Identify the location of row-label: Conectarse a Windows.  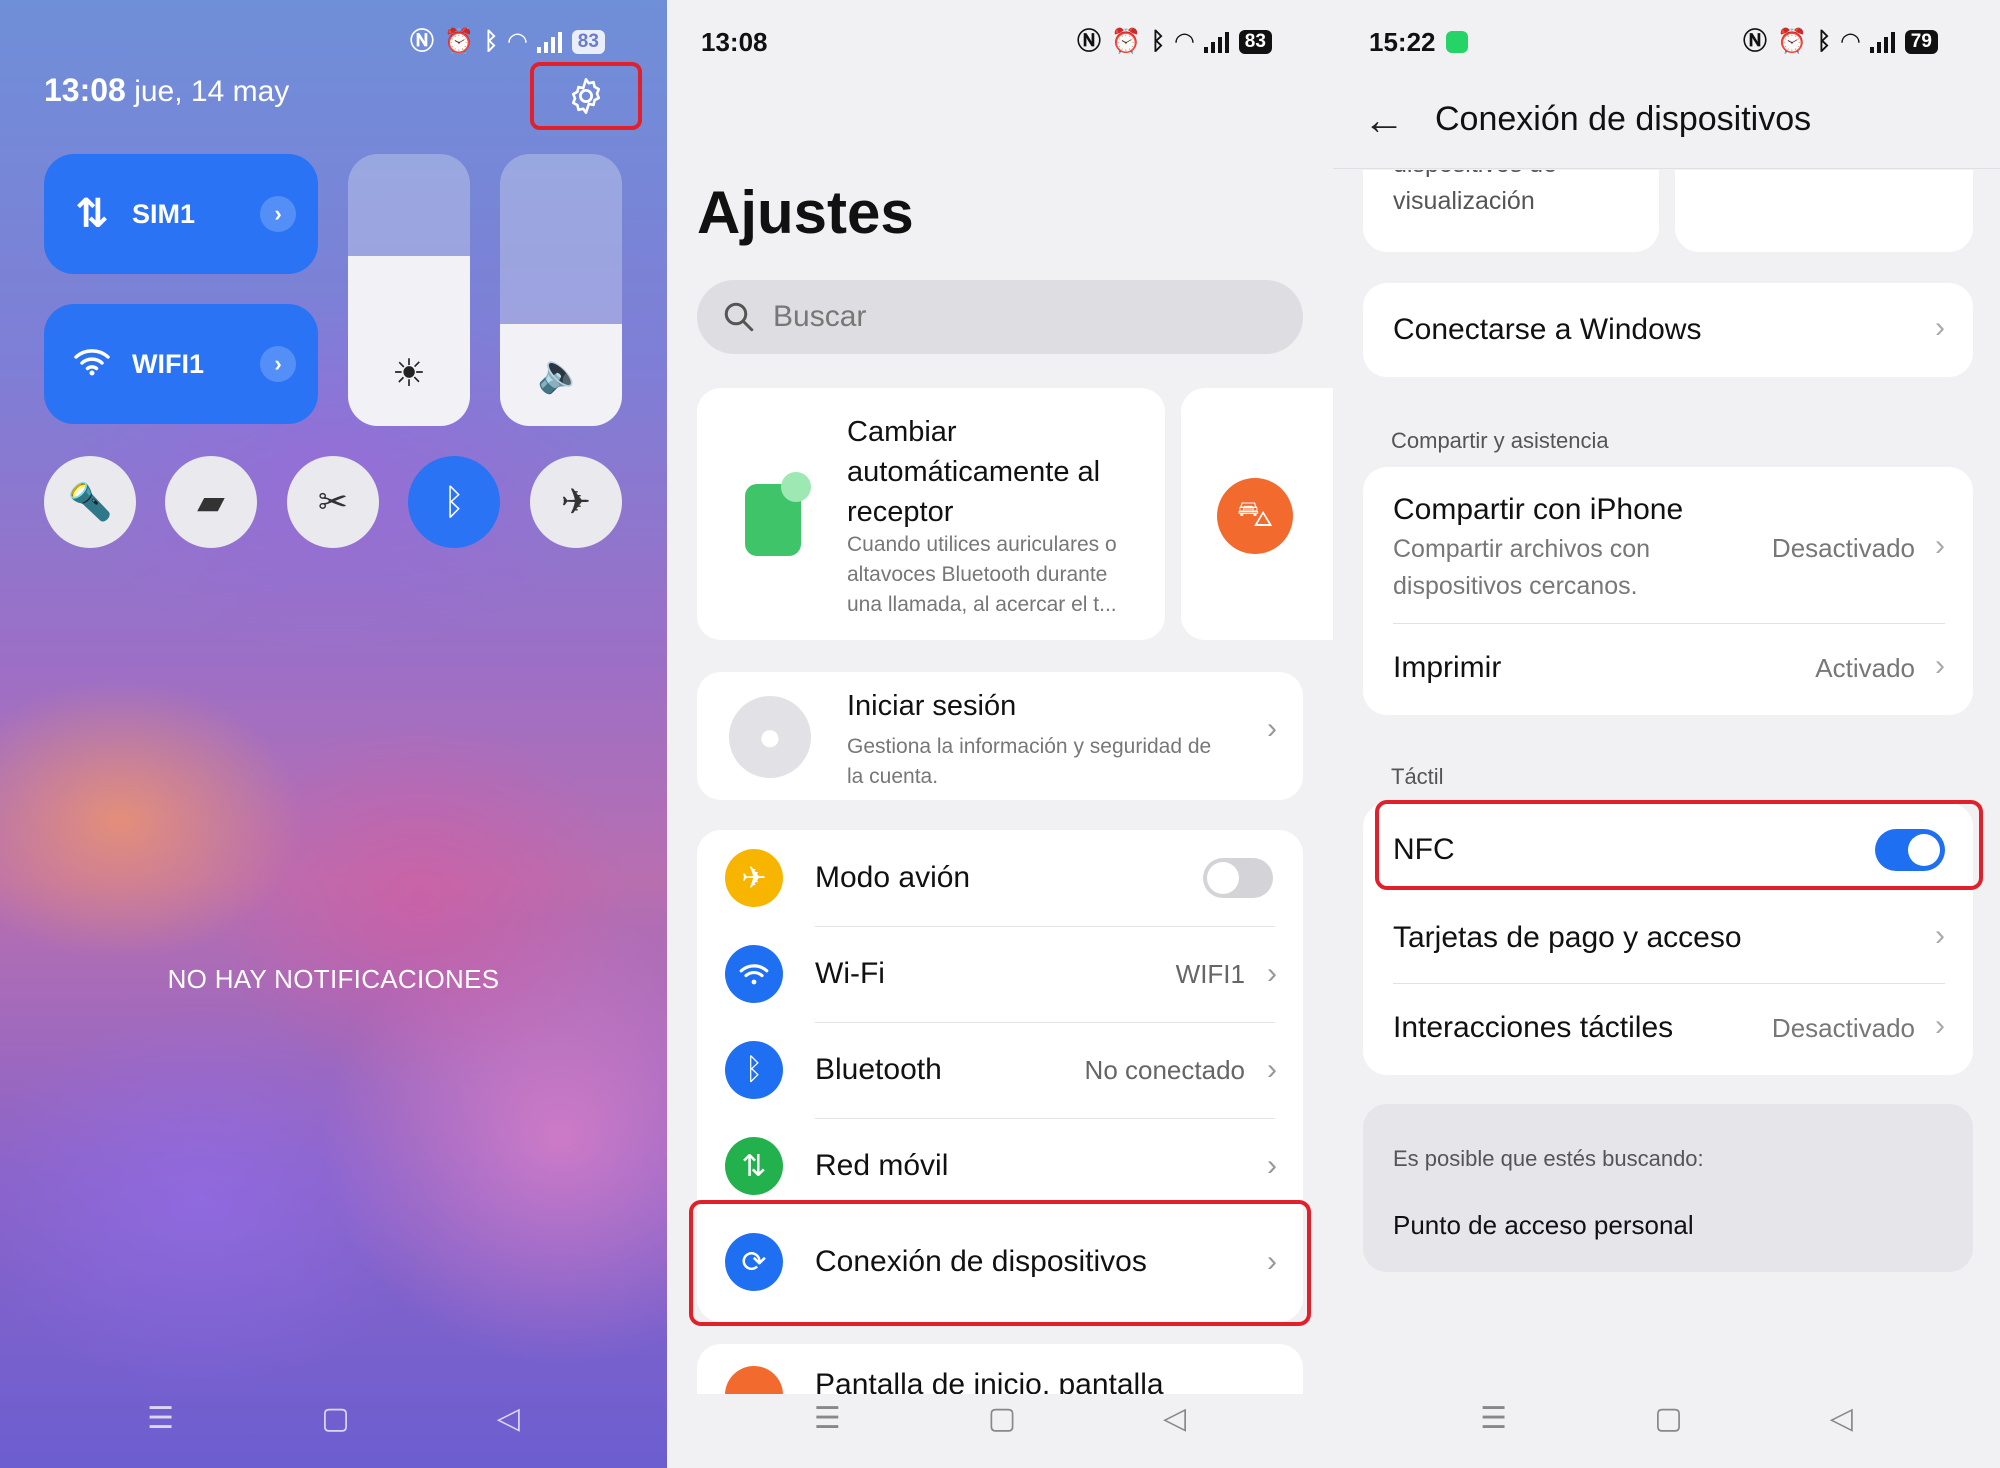
(1547, 329).